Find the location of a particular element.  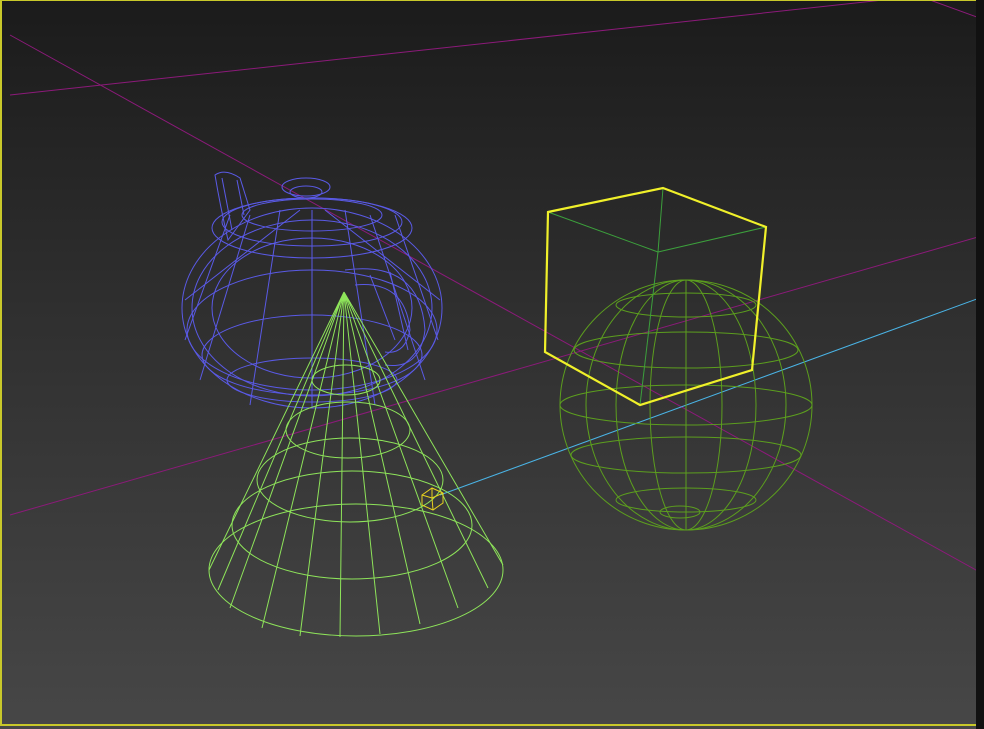

teapot-object is located at coordinates (312, 290).